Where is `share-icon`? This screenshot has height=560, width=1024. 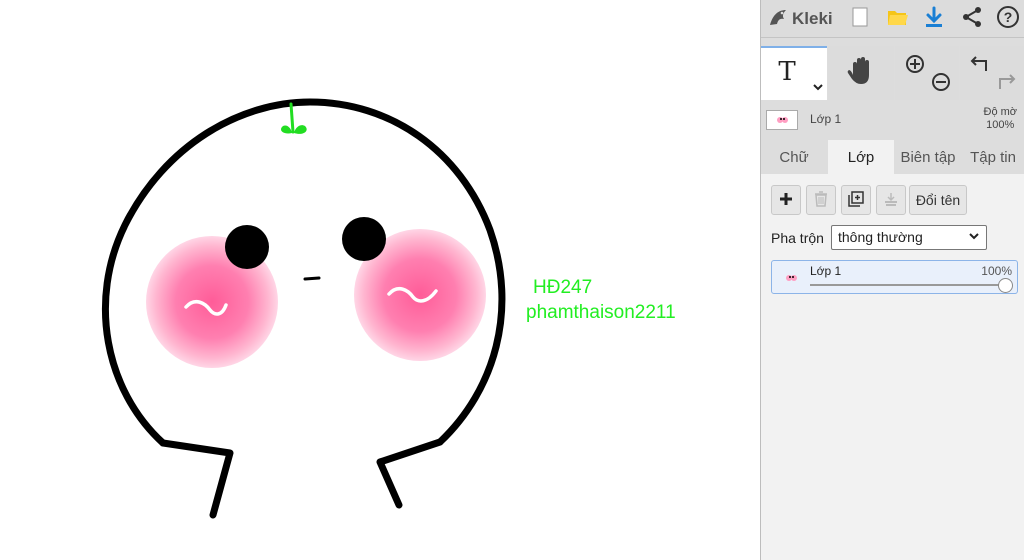
share-icon is located at coordinates (972, 19).